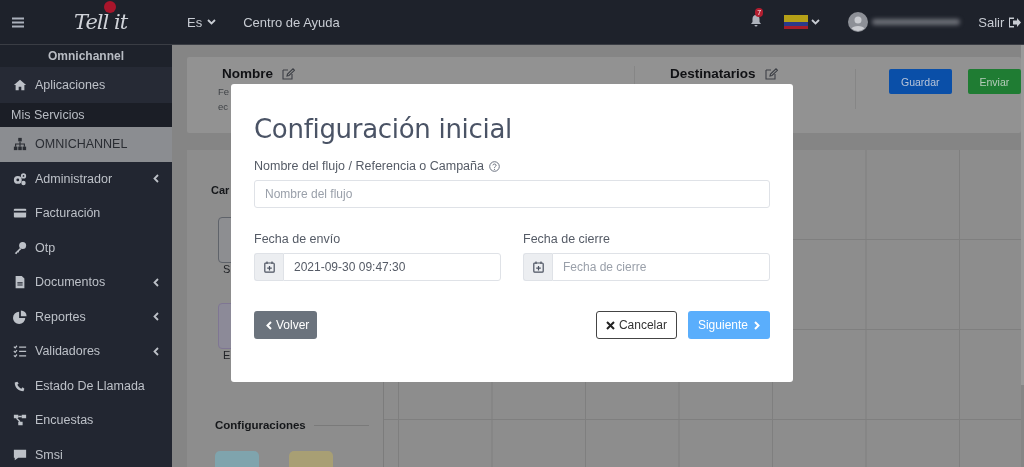 Image resolution: width=1024 pixels, height=467 pixels. Describe the element at coordinates (20, 85) in the screenshot. I see `home-icon` at that location.